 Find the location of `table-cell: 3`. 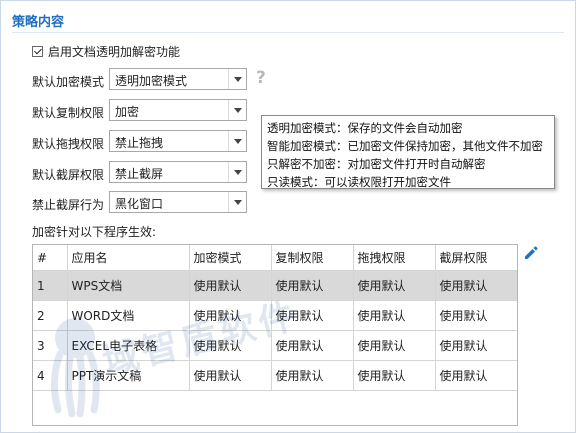

table-cell: 3 is located at coordinates (50, 345).